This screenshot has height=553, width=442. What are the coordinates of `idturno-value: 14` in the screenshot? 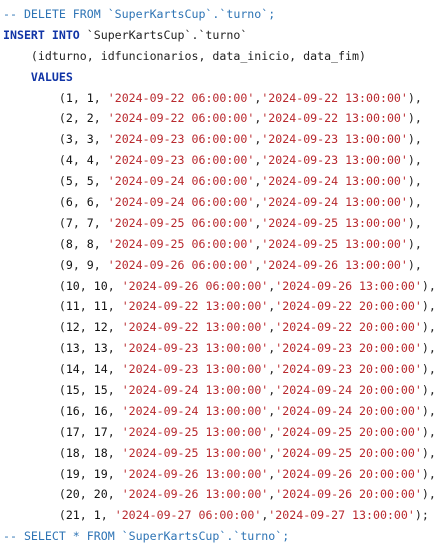 It's located at (72, 369).